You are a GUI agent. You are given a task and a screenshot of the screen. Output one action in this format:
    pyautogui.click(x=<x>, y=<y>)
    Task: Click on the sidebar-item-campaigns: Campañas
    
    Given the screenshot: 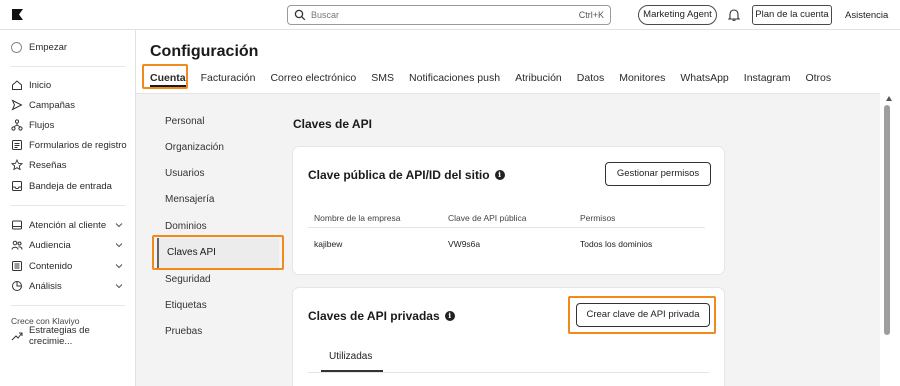 What is the action you would take?
    pyautogui.click(x=70, y=105)
    